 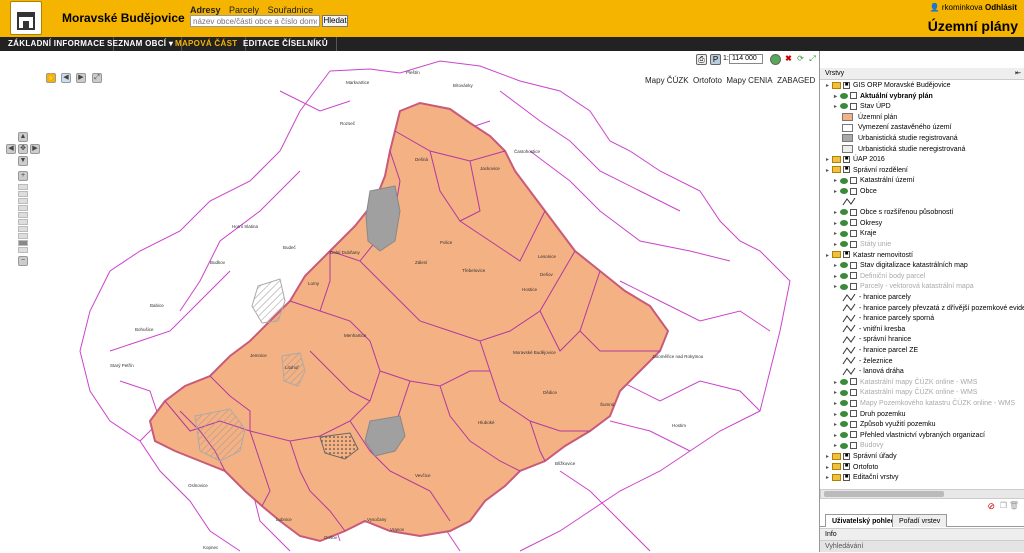 What do you see at coordinates (1018, 74) in the screenshot?
I see `panel-collapse-icon: ⇤` at bounding box center [1018, 74].